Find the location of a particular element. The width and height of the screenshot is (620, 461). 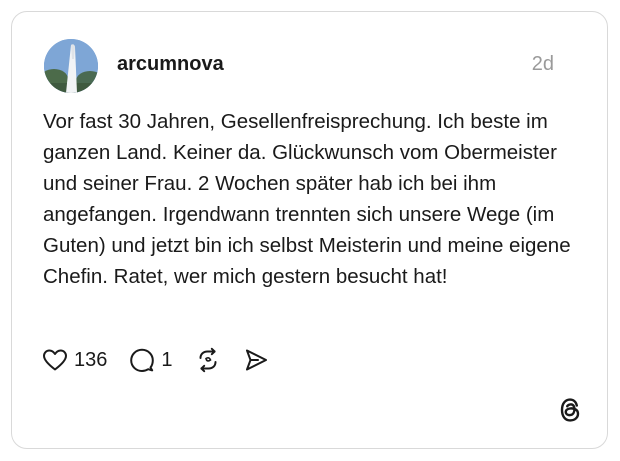

like-button: 136 is located at coordinates (74, 360).